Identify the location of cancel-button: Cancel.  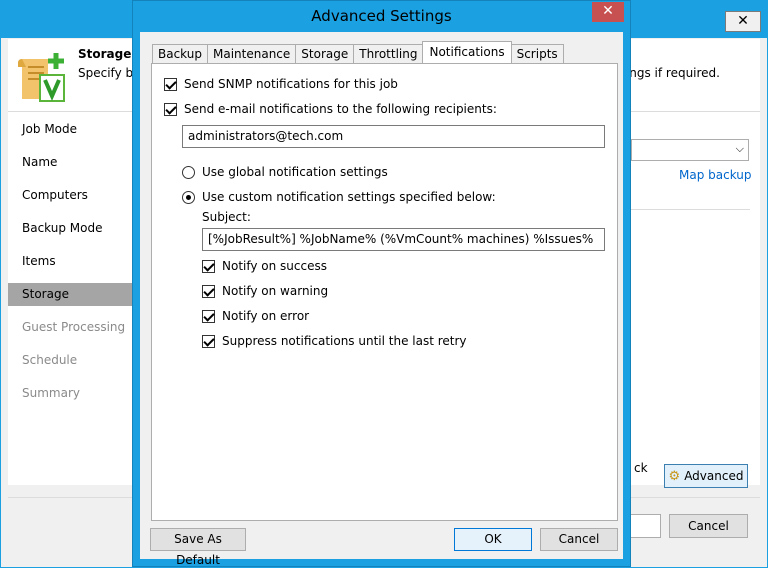
(579, 539).